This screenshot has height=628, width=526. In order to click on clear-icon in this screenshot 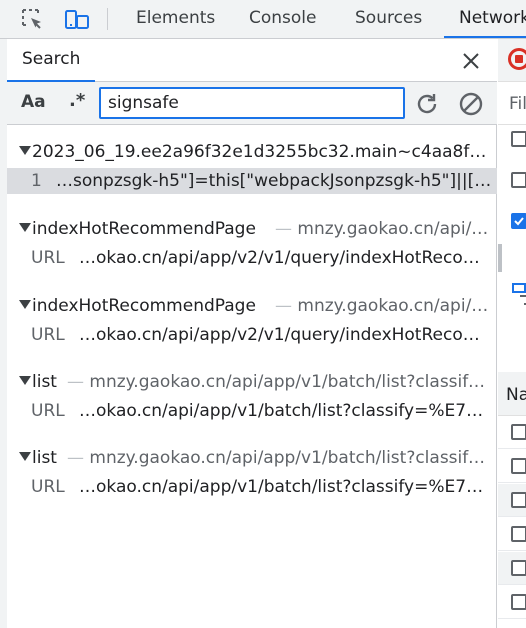, I will do `click(471, 104)`.